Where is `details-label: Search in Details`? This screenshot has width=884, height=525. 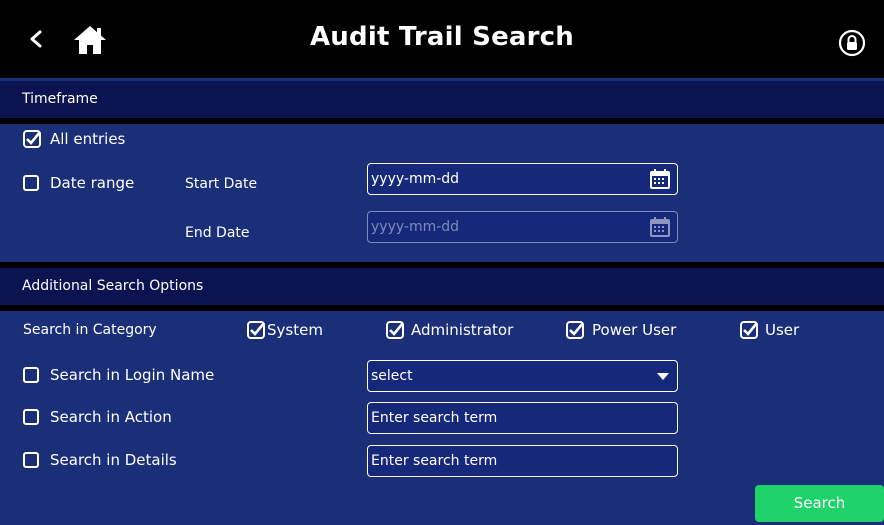
details-label: Search in Details is located at coordinates (113, 460).